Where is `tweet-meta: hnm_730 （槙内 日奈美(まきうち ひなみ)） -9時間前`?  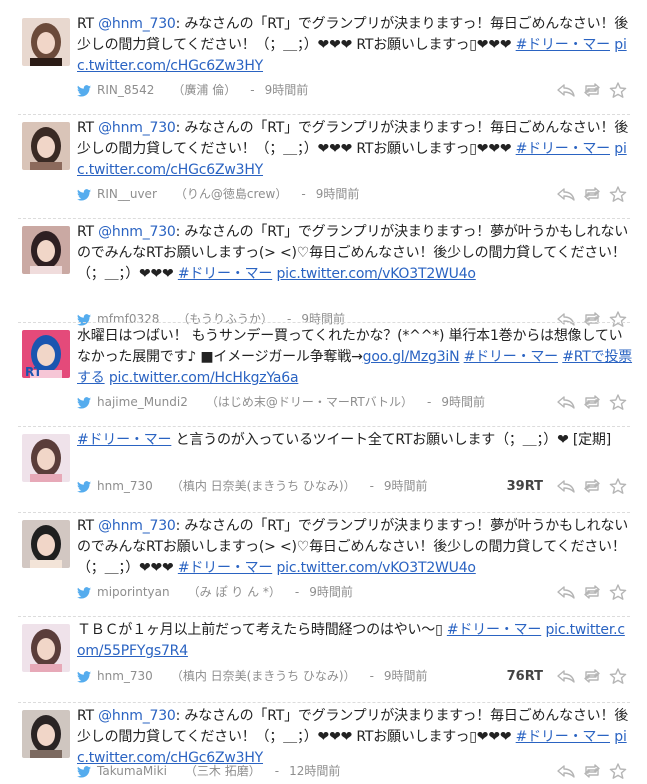 tweet-meta: hnm_730 （槙内 日奈美(まきうち ひなみ)） -9時間前 is located at coordinates (252, 486).